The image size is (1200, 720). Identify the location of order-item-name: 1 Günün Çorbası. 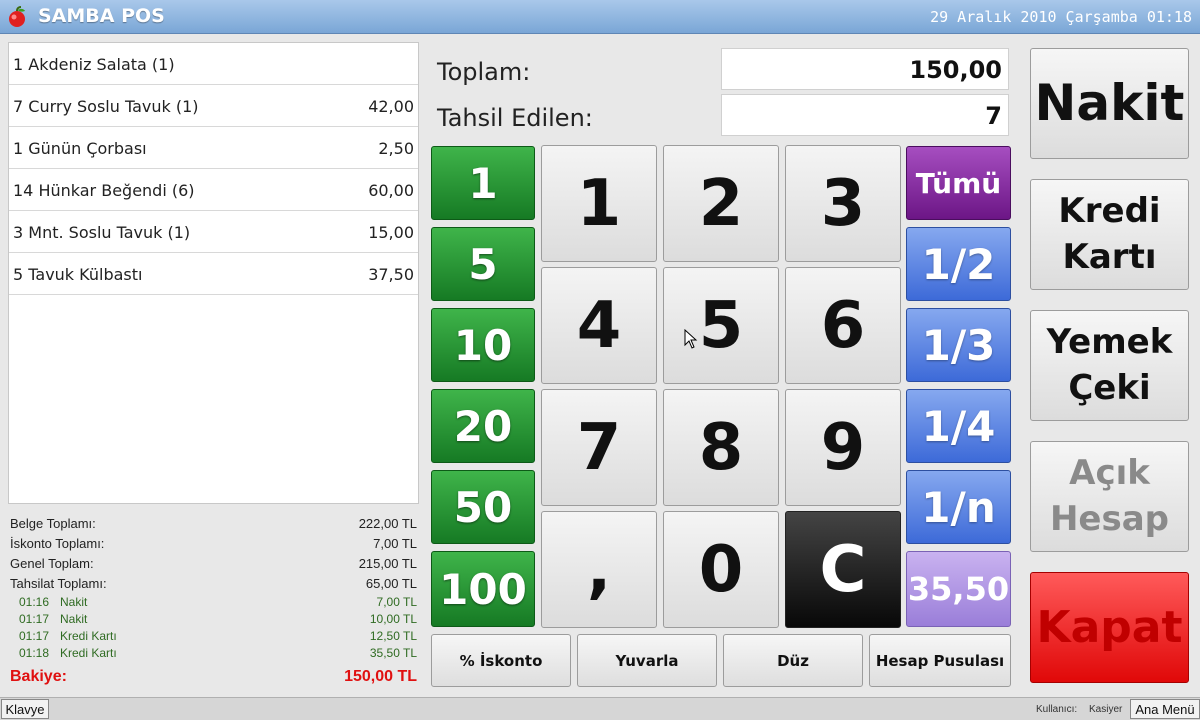
(80, 148).